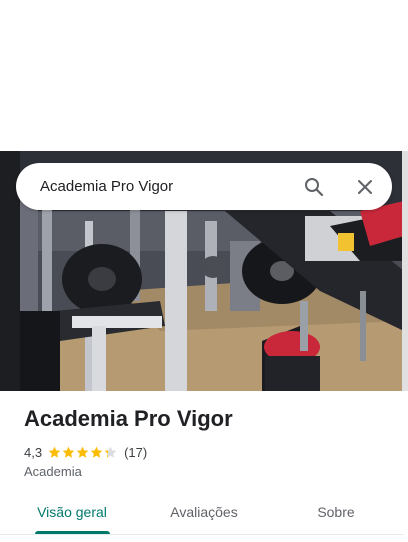 The height and width of the screenshot is (542, 408). Describe the element at coordinates (405, 271) in the screenshot. I see `scrollbar` at that location.